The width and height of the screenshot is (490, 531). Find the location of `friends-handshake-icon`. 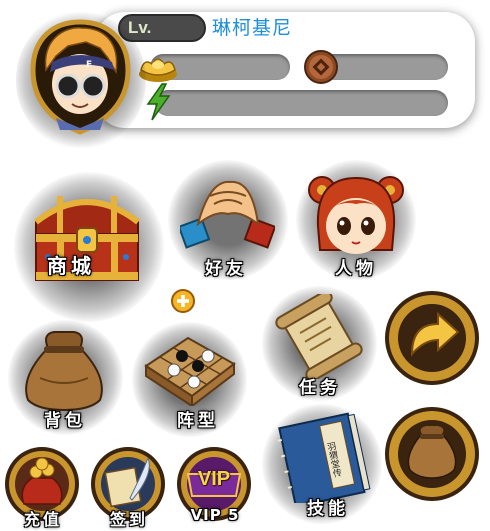

friends-handshake-icon is located at coordinates (227, 212).